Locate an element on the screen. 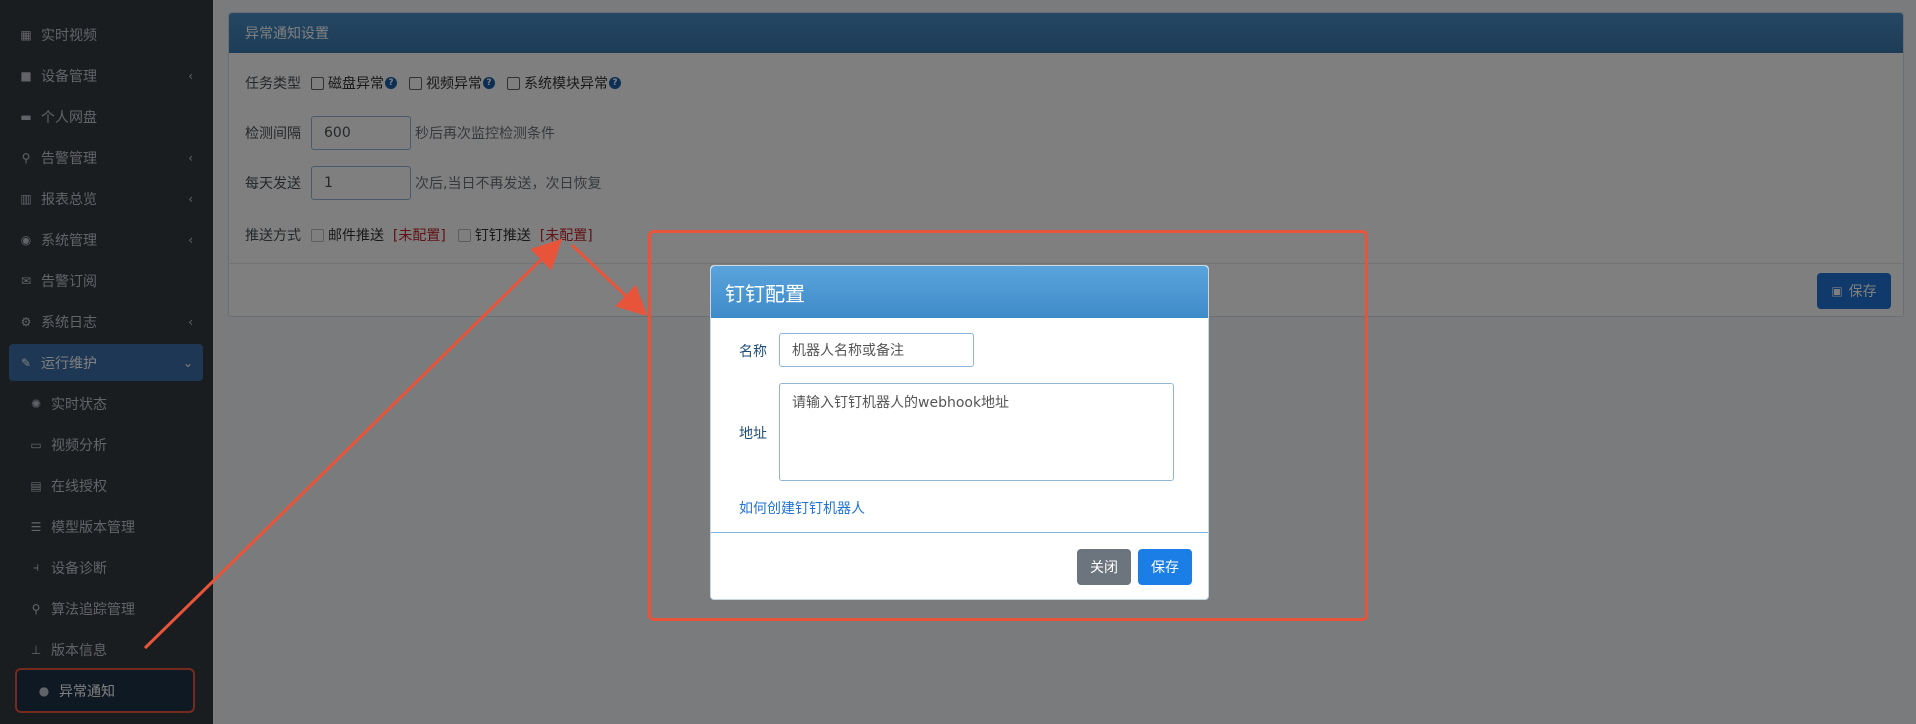 This screenshot has height=724, width=1916. close-button: 关闭 is located at coordinates (1104, 567).